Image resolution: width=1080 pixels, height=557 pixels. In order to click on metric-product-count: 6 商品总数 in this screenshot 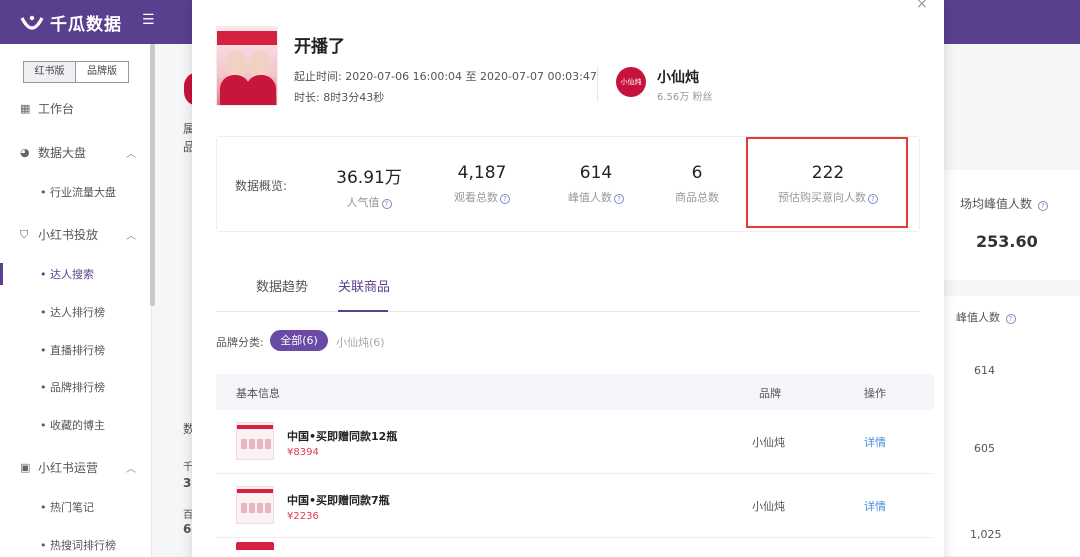, I will do `click(697, 183)`.